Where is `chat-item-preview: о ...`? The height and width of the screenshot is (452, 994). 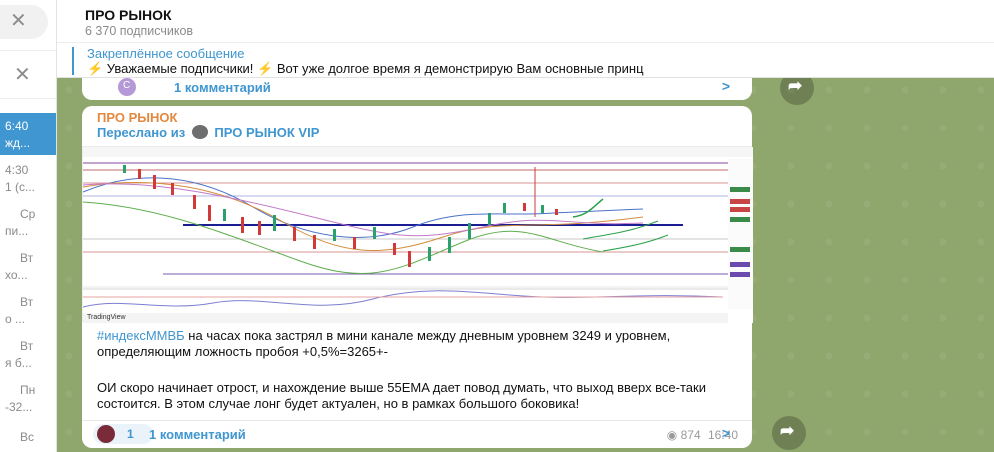
chat-item-preview: о ... is located at coordinates (15, 319).